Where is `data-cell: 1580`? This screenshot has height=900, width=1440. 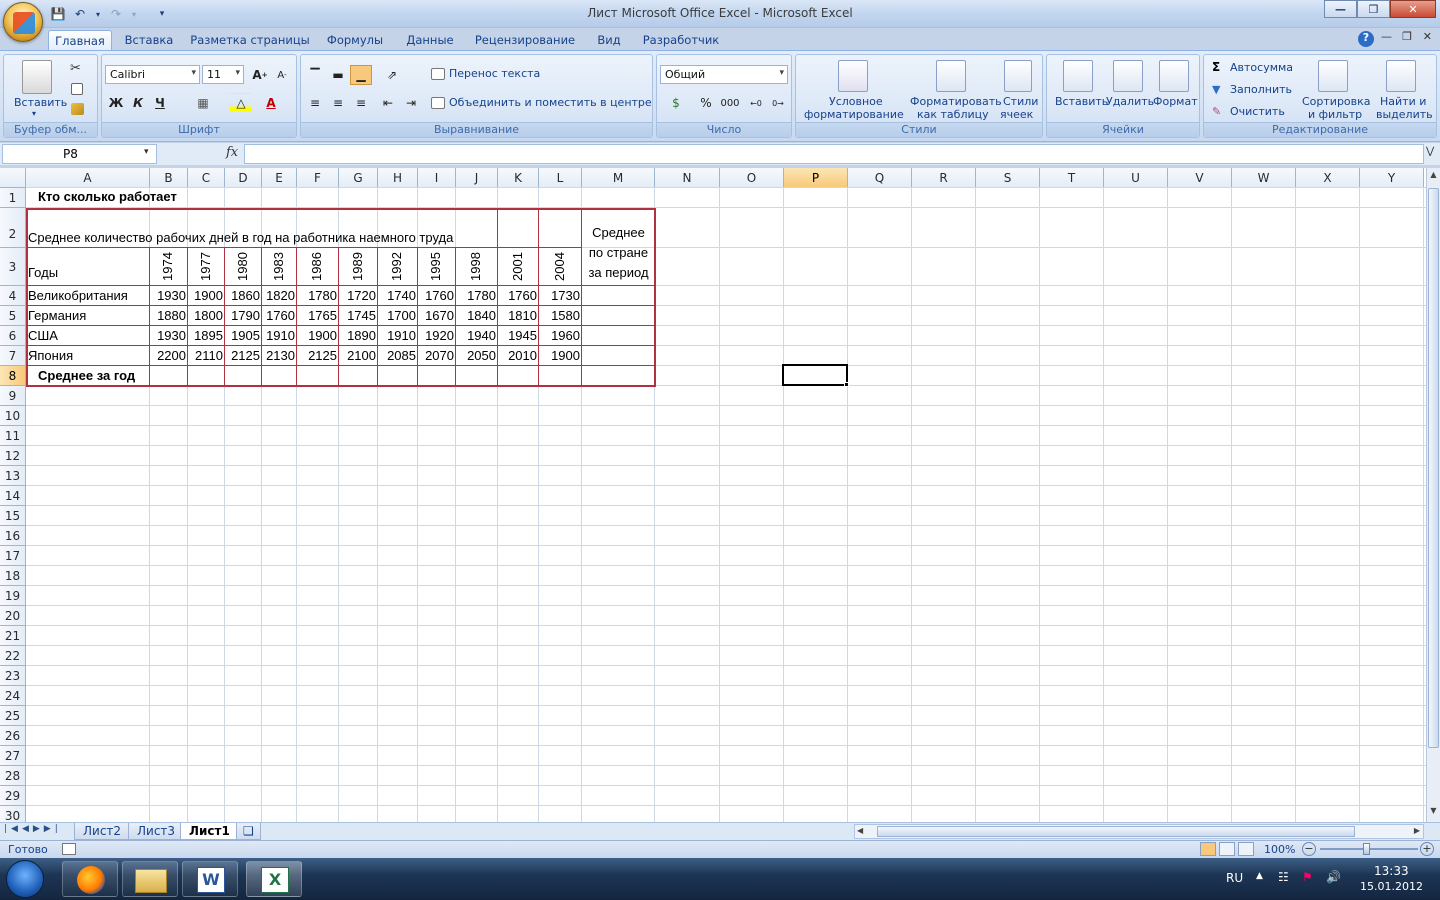 data-cell: 1580 is located at coordinates (560, 315).